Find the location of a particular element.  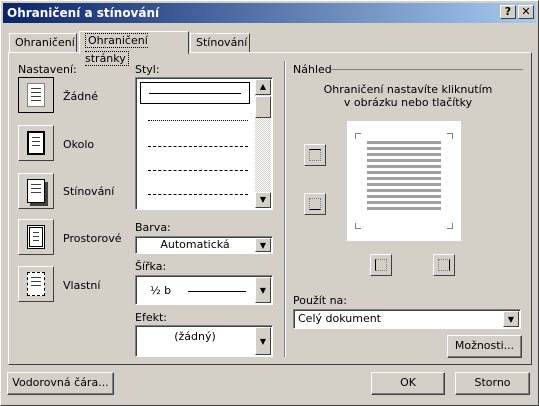

border-none-icon is located at coordinates (36, 95).